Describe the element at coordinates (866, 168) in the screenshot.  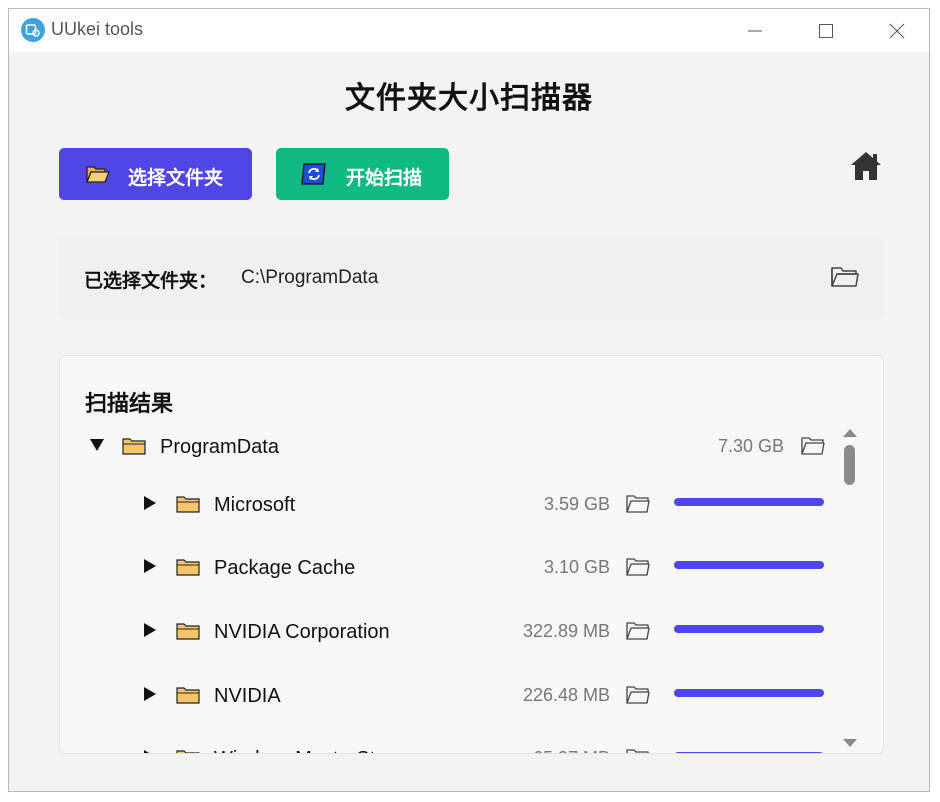
I see `home-icon` at that location.